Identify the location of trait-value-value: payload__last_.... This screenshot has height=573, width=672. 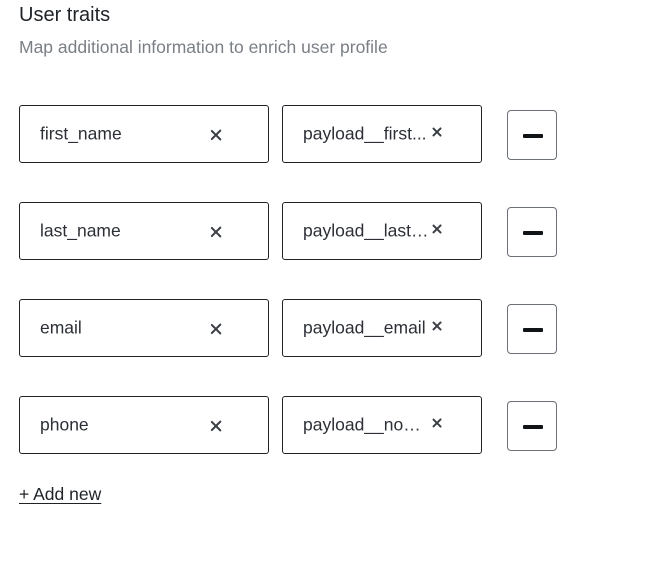
(366, 230).